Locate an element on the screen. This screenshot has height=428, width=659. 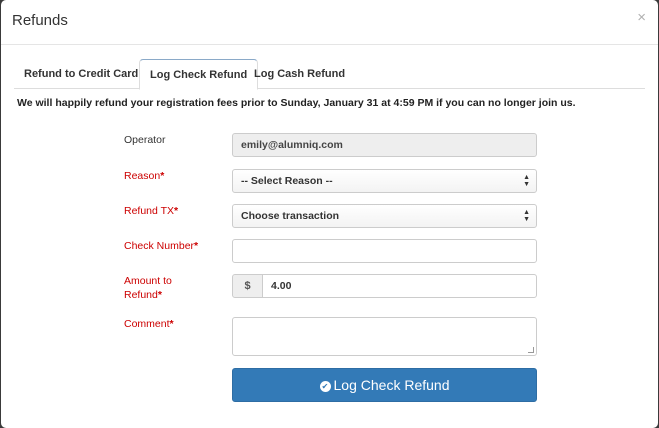
amount-label-line1: Amount to is located at coordinates (148, 281).